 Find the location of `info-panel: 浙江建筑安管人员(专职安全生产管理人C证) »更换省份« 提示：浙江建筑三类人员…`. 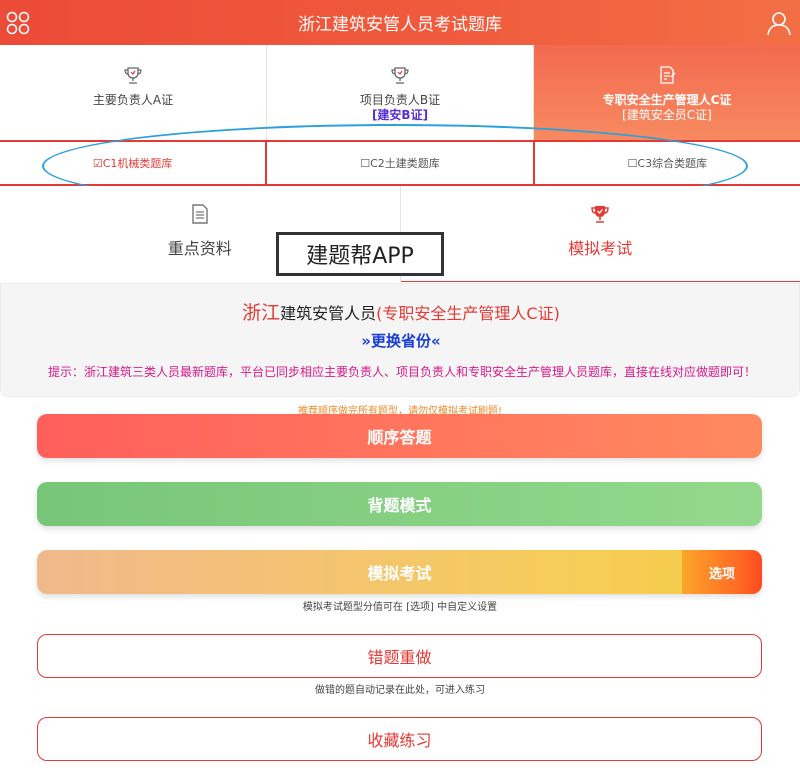

info-panel: 浙江建筑安管人员(专职安全生产管理人C证) »更换省份« 提示：浙江建筑三类人员… is located at coordinates (400, 340).